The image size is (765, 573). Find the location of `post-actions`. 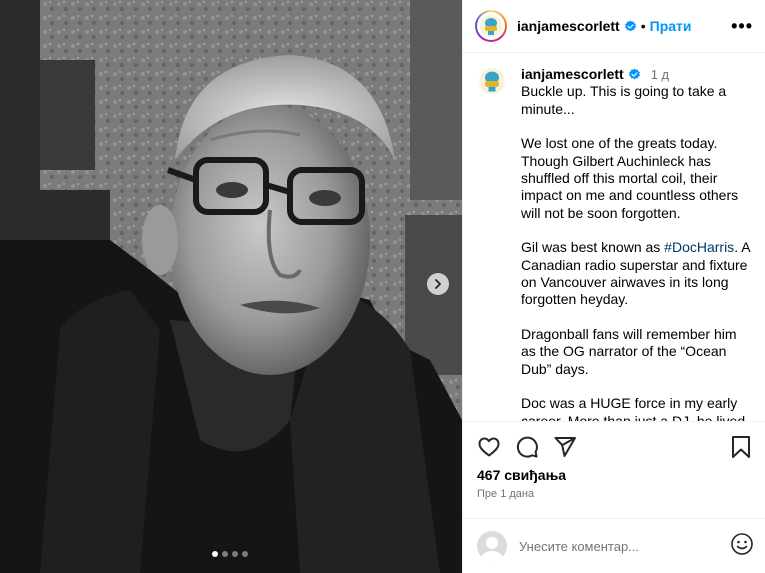

post-actions is located at coordinates (614, 447).